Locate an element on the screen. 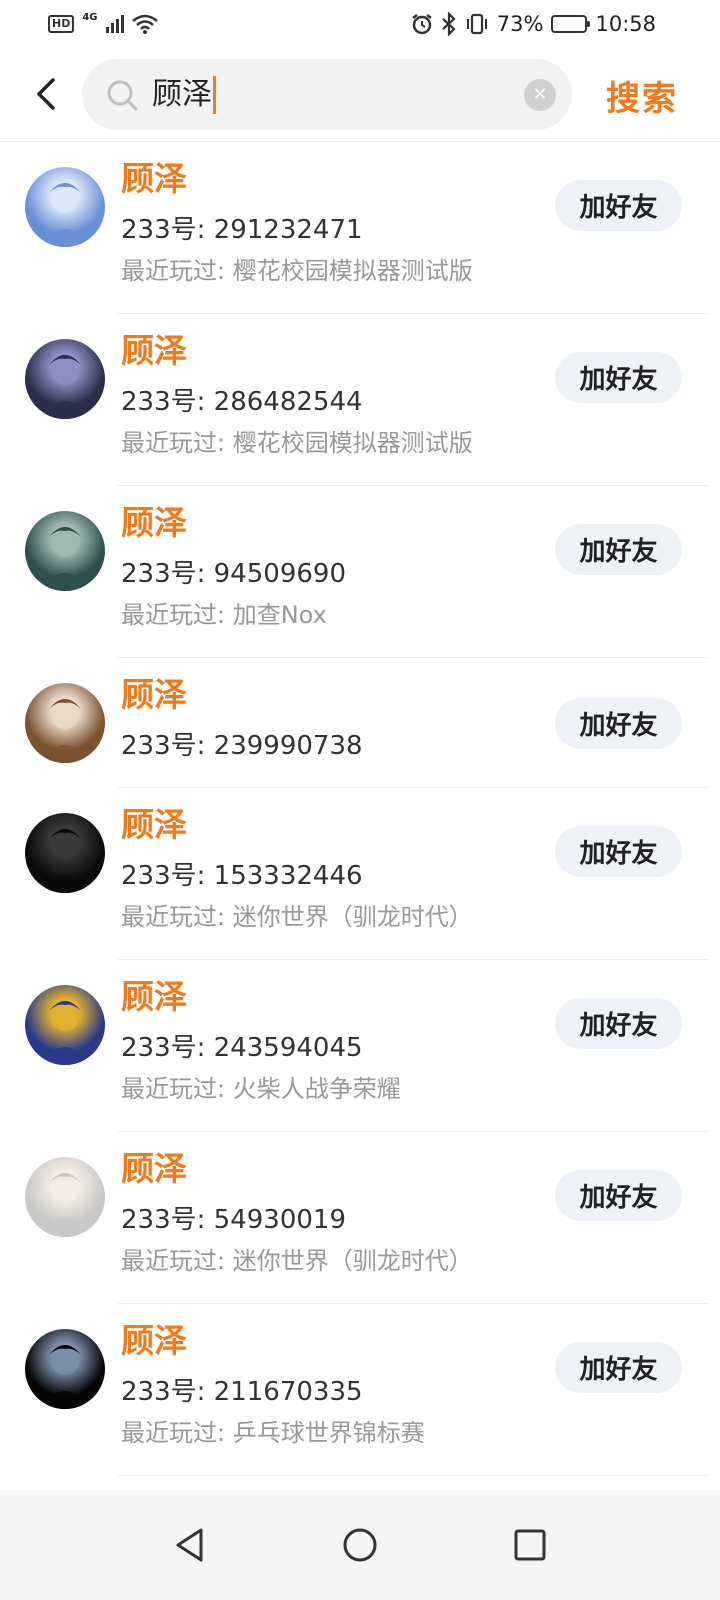  anime-volleyball-avatar is located at coordinates (65, 379).